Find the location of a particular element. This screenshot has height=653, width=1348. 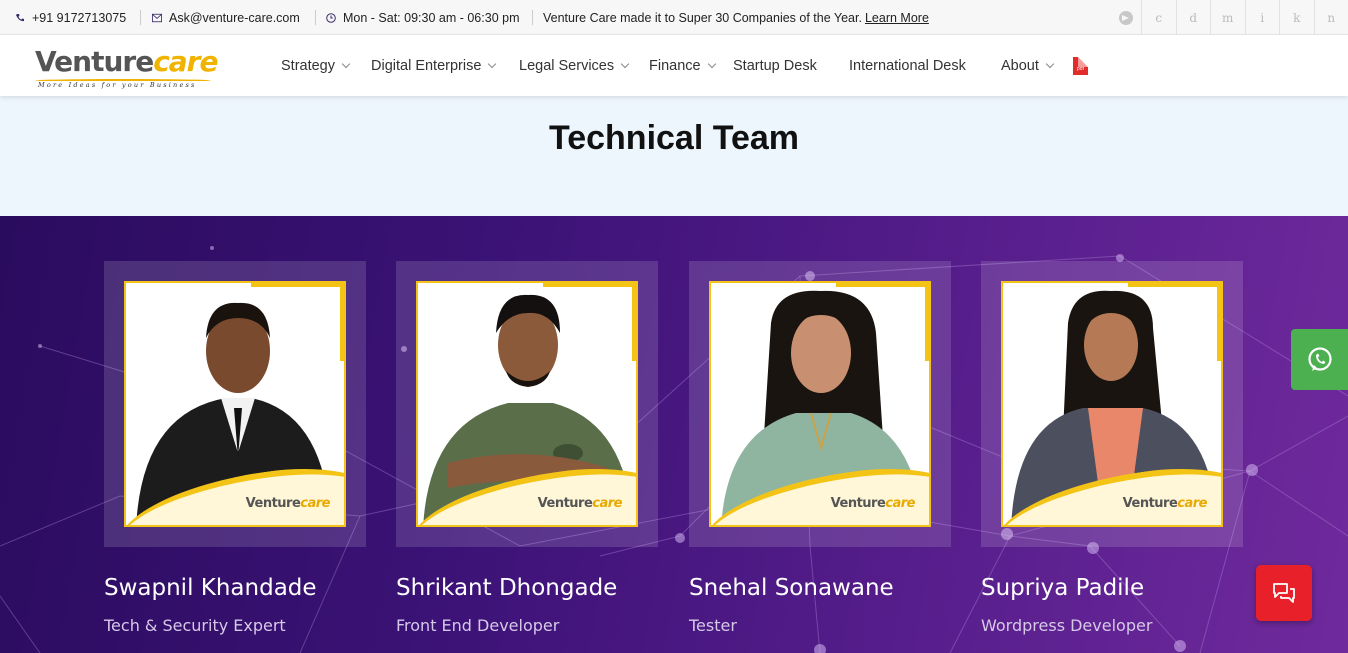

social-m-icon: m is located at coordinates (1227, 17).